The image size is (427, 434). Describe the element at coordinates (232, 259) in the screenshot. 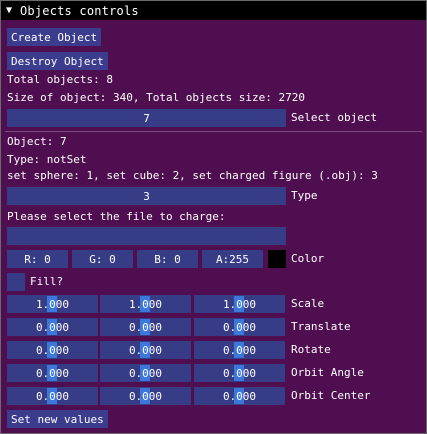

I see `color-a-input: A:255` at that location.